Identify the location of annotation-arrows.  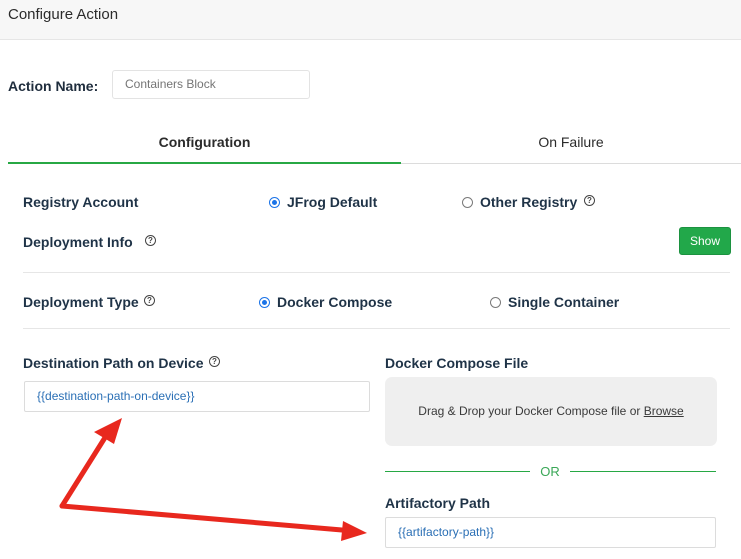
(213, 479).